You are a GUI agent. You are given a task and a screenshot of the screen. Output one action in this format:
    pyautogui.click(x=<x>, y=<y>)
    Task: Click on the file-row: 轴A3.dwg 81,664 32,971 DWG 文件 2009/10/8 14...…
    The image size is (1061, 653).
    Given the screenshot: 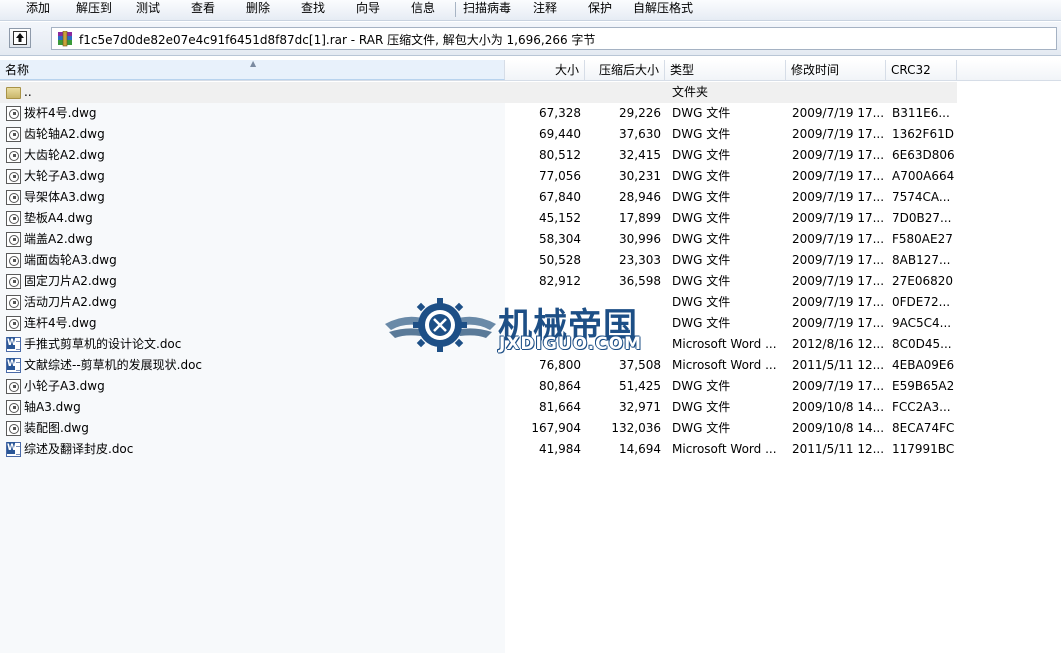 What is the action you would take?
    pyautogui.click(x=478, y=407)
    